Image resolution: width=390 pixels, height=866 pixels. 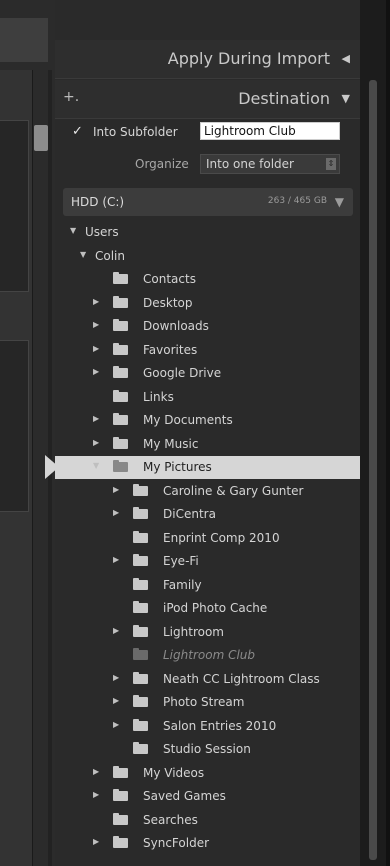 What do you see at coordinates (71, 97) in the screenshot?
I see `add-folder-plus-icon: +.` at bounding box center [71, 97].